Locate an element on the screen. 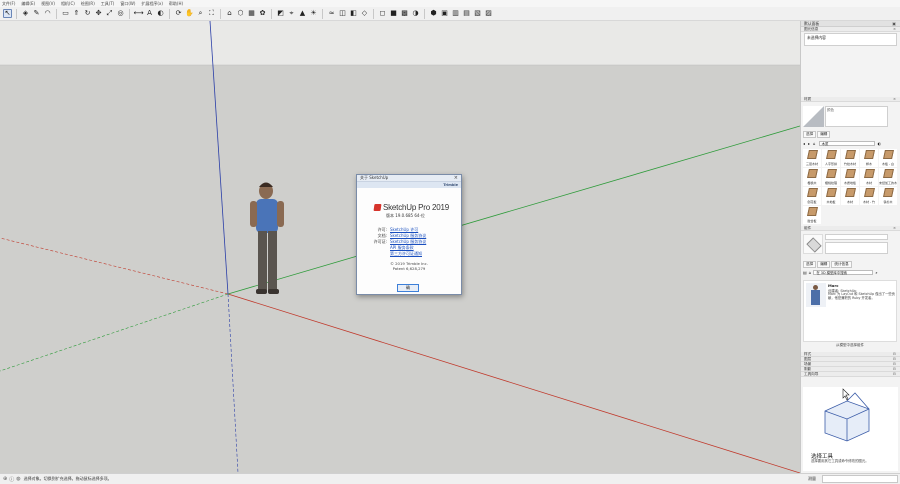  orbit-icon: ⟳ is located at coordinates (178, 13).